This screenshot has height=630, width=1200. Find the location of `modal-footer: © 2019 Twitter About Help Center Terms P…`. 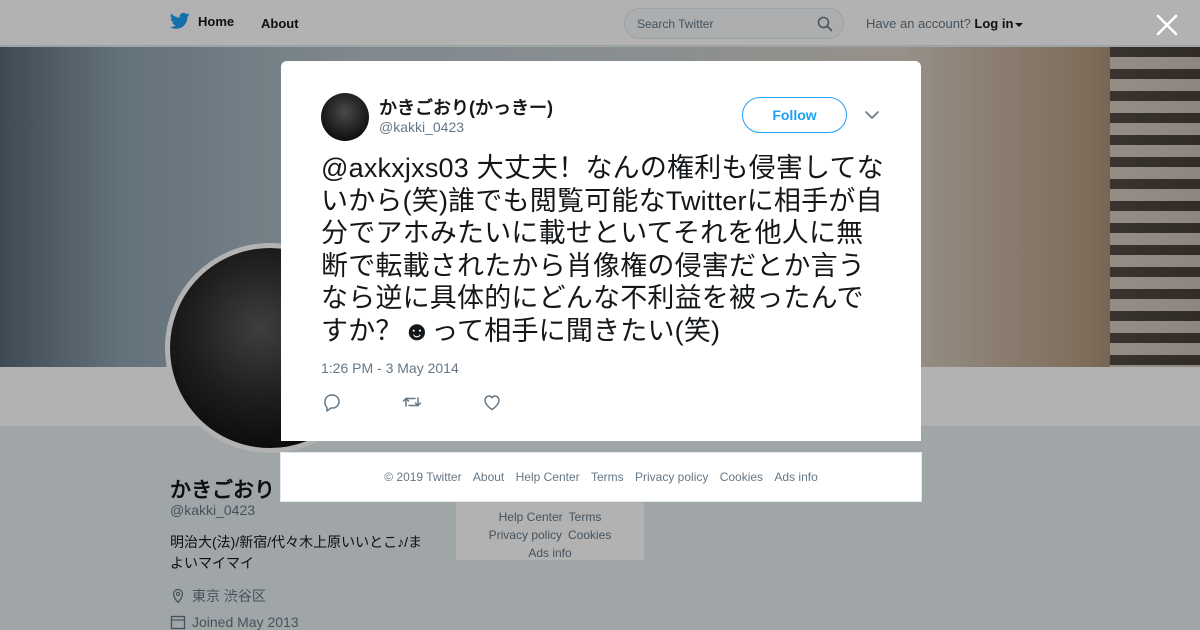

modal-footer: © 2019 Twitter About Help Center Terms P… is located at coordinates (601, 477).